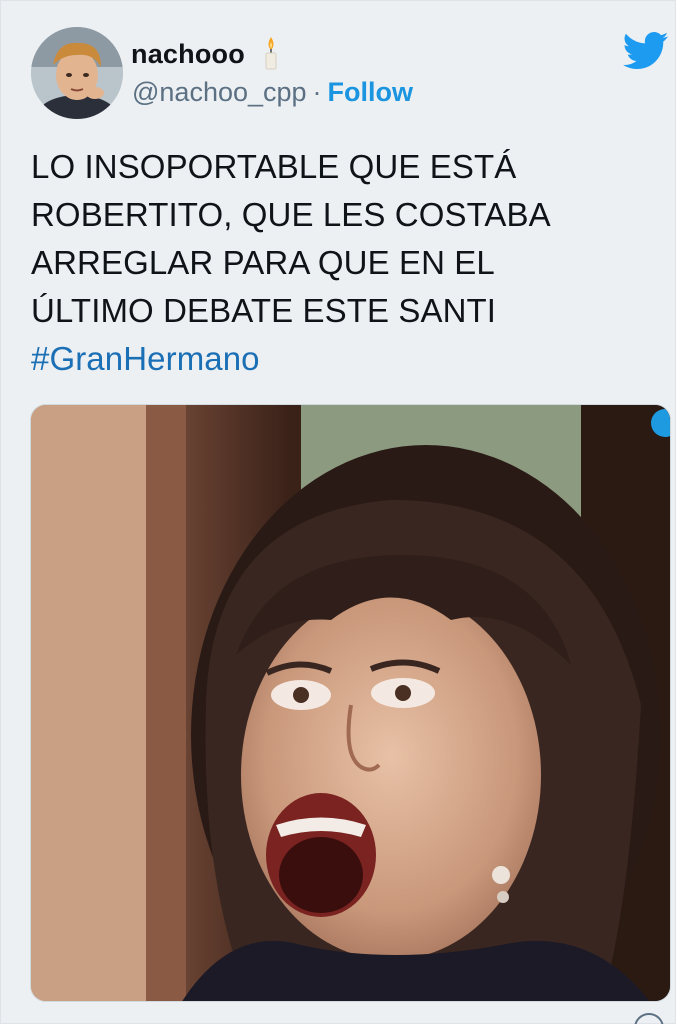 Image resolution: width=676 pixels, height=1024 pixels. I want to click on twitter-bird-icon, so click(646, 51).